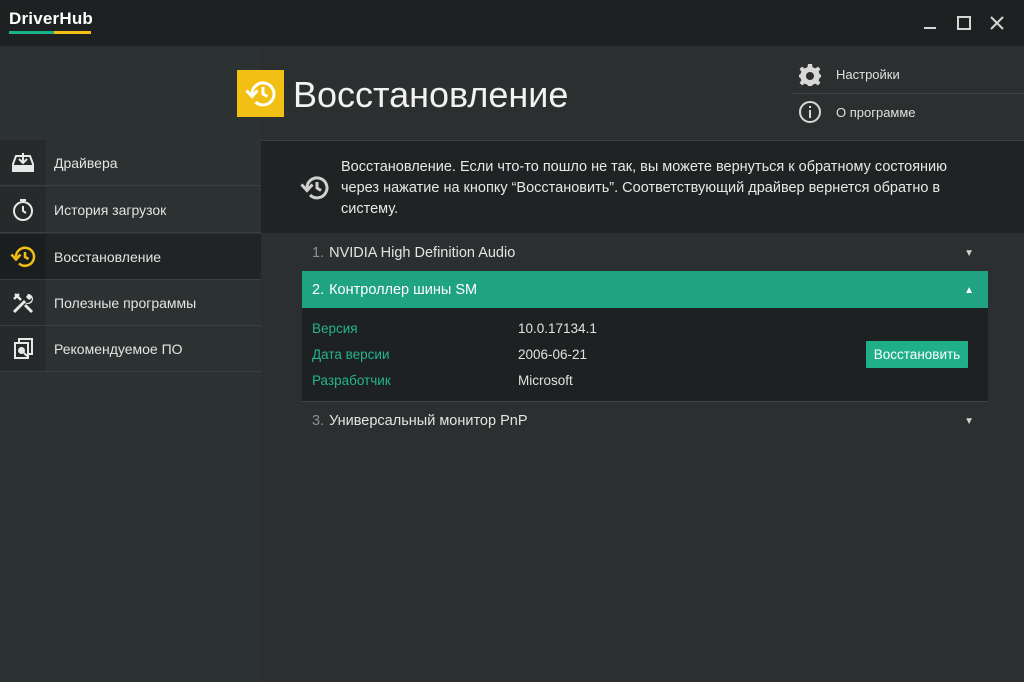  I want to click on driver-number: 1., so click(318, 252).